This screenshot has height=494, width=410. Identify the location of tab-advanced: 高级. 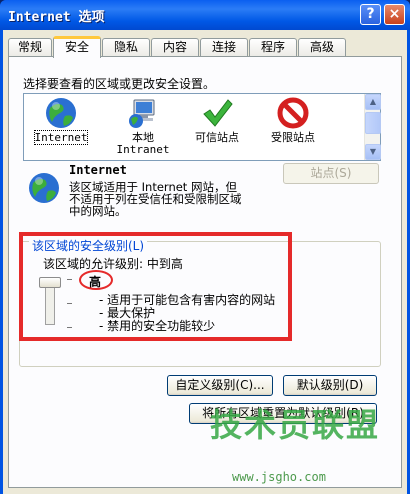
(322, 47).